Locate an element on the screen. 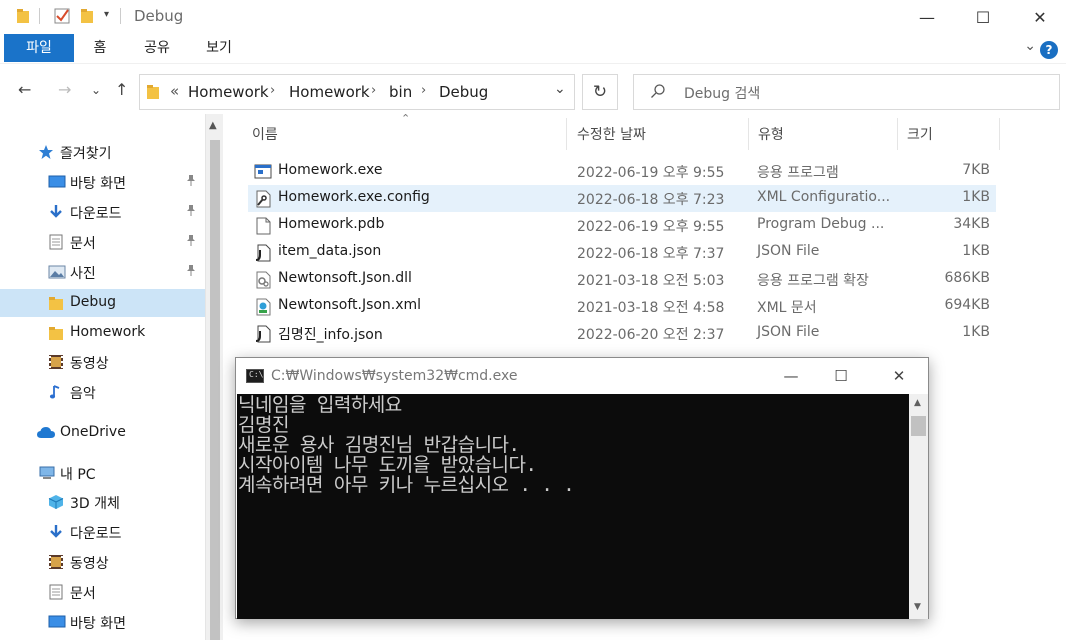 The width and height of the screenshot is (1066, 640). breadcrumb-debug: Debug is located at coordinates (463, 92).